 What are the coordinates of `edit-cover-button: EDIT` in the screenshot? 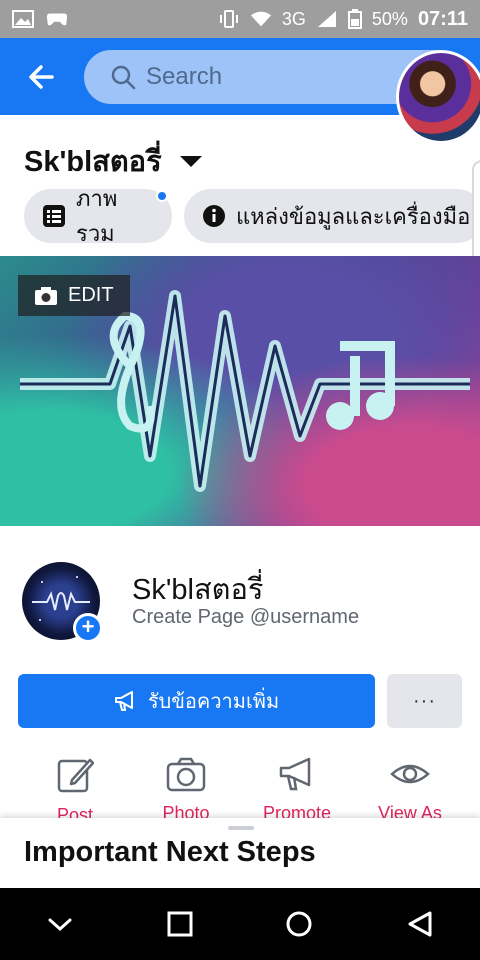 It's located at (74, 295).